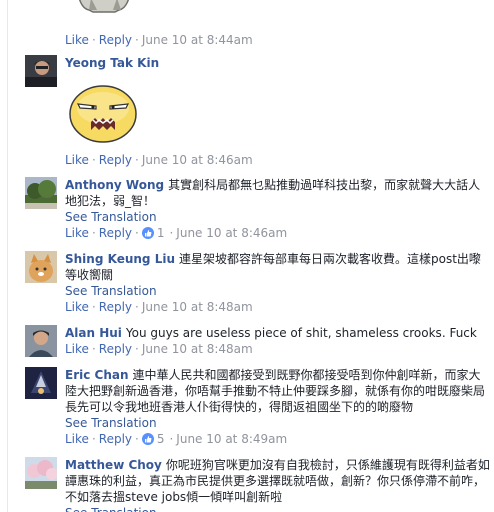 The image size is (494, 512). Describe the element at coordinates (161, 439) in the screenshot. I see `like-count: 5` at that location.